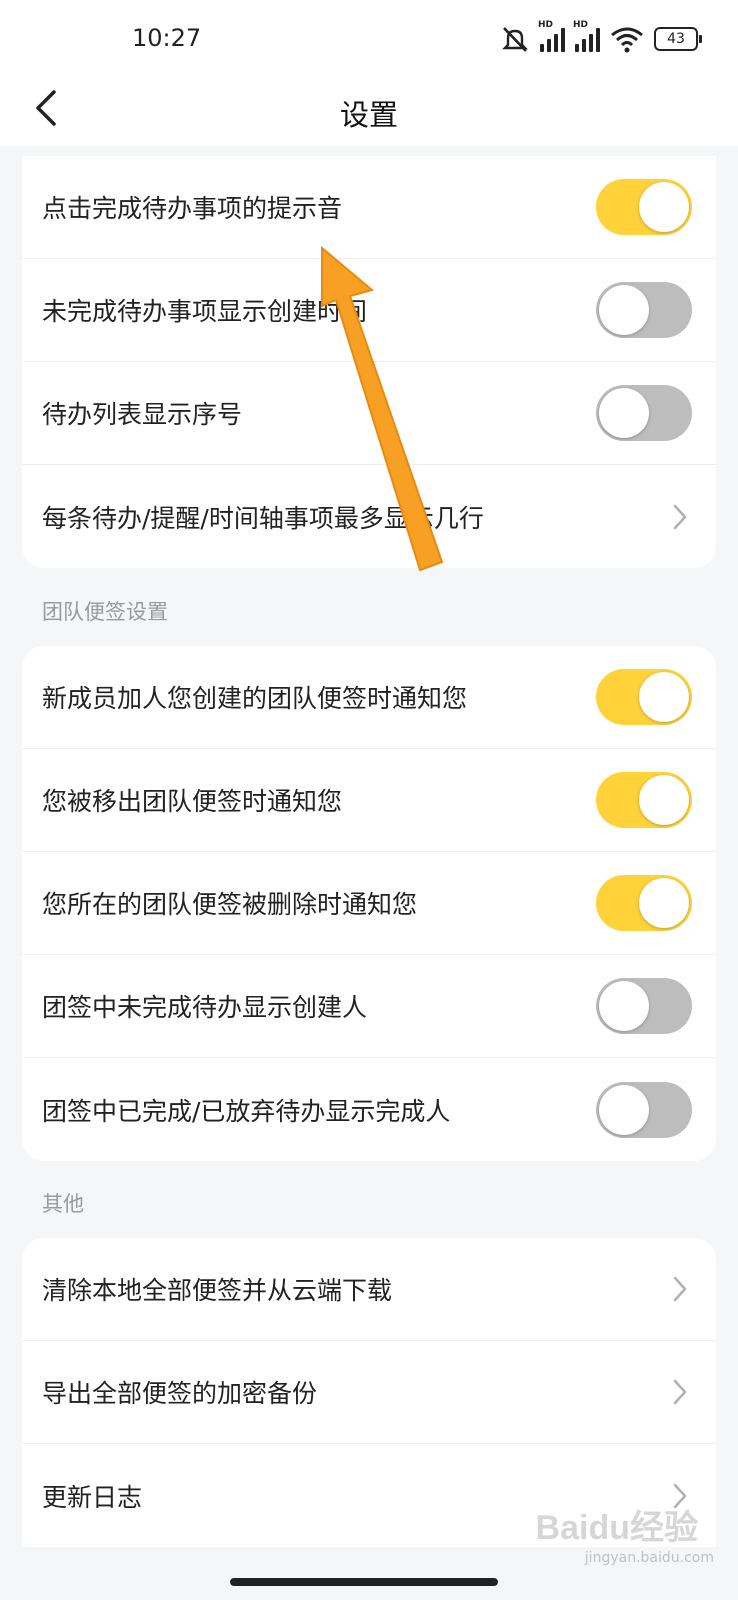  I want to click on todo-row-0: 点击完成待办事项的提示音, so click(369, 207).